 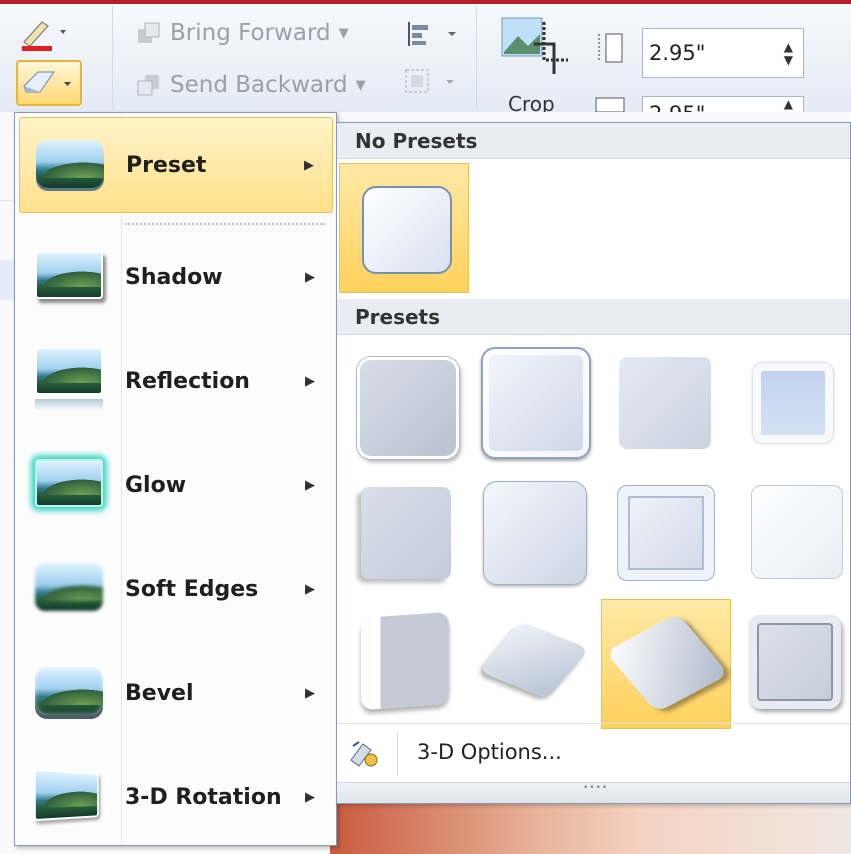 I want to click on pencil-icon, so click(x=44, y=36).